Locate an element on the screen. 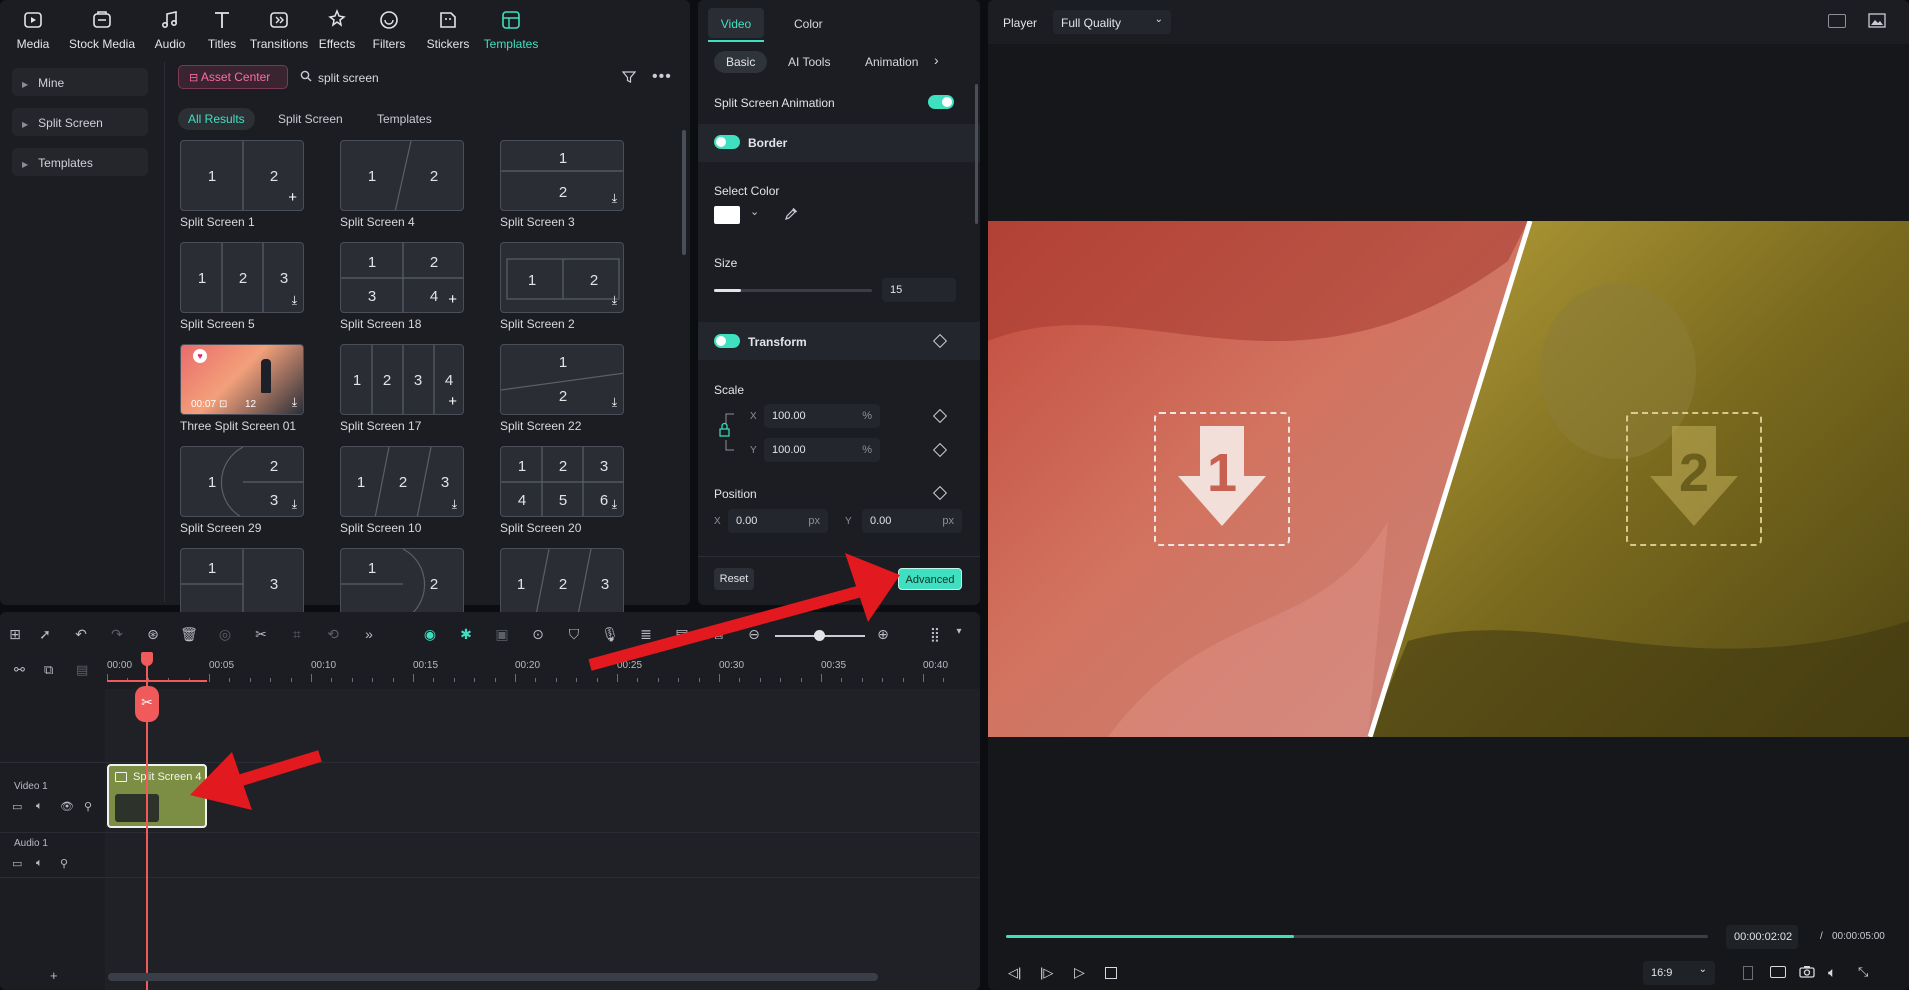 This screenshot has height=990, width=1909. annotation-arrow-to-clip is located at coordinates (256, 780).